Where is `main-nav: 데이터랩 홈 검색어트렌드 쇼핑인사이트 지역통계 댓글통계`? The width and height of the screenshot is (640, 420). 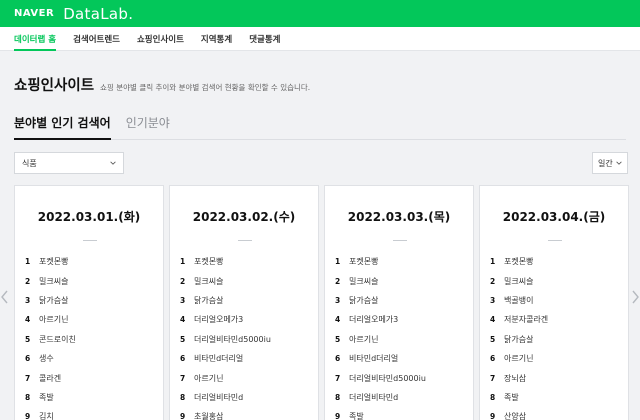
main-nav: 데이터랩 홈 검색어트렌드 쇼핑인사이트 지역통계 댓글통계 is located at coordinates (320, 39).